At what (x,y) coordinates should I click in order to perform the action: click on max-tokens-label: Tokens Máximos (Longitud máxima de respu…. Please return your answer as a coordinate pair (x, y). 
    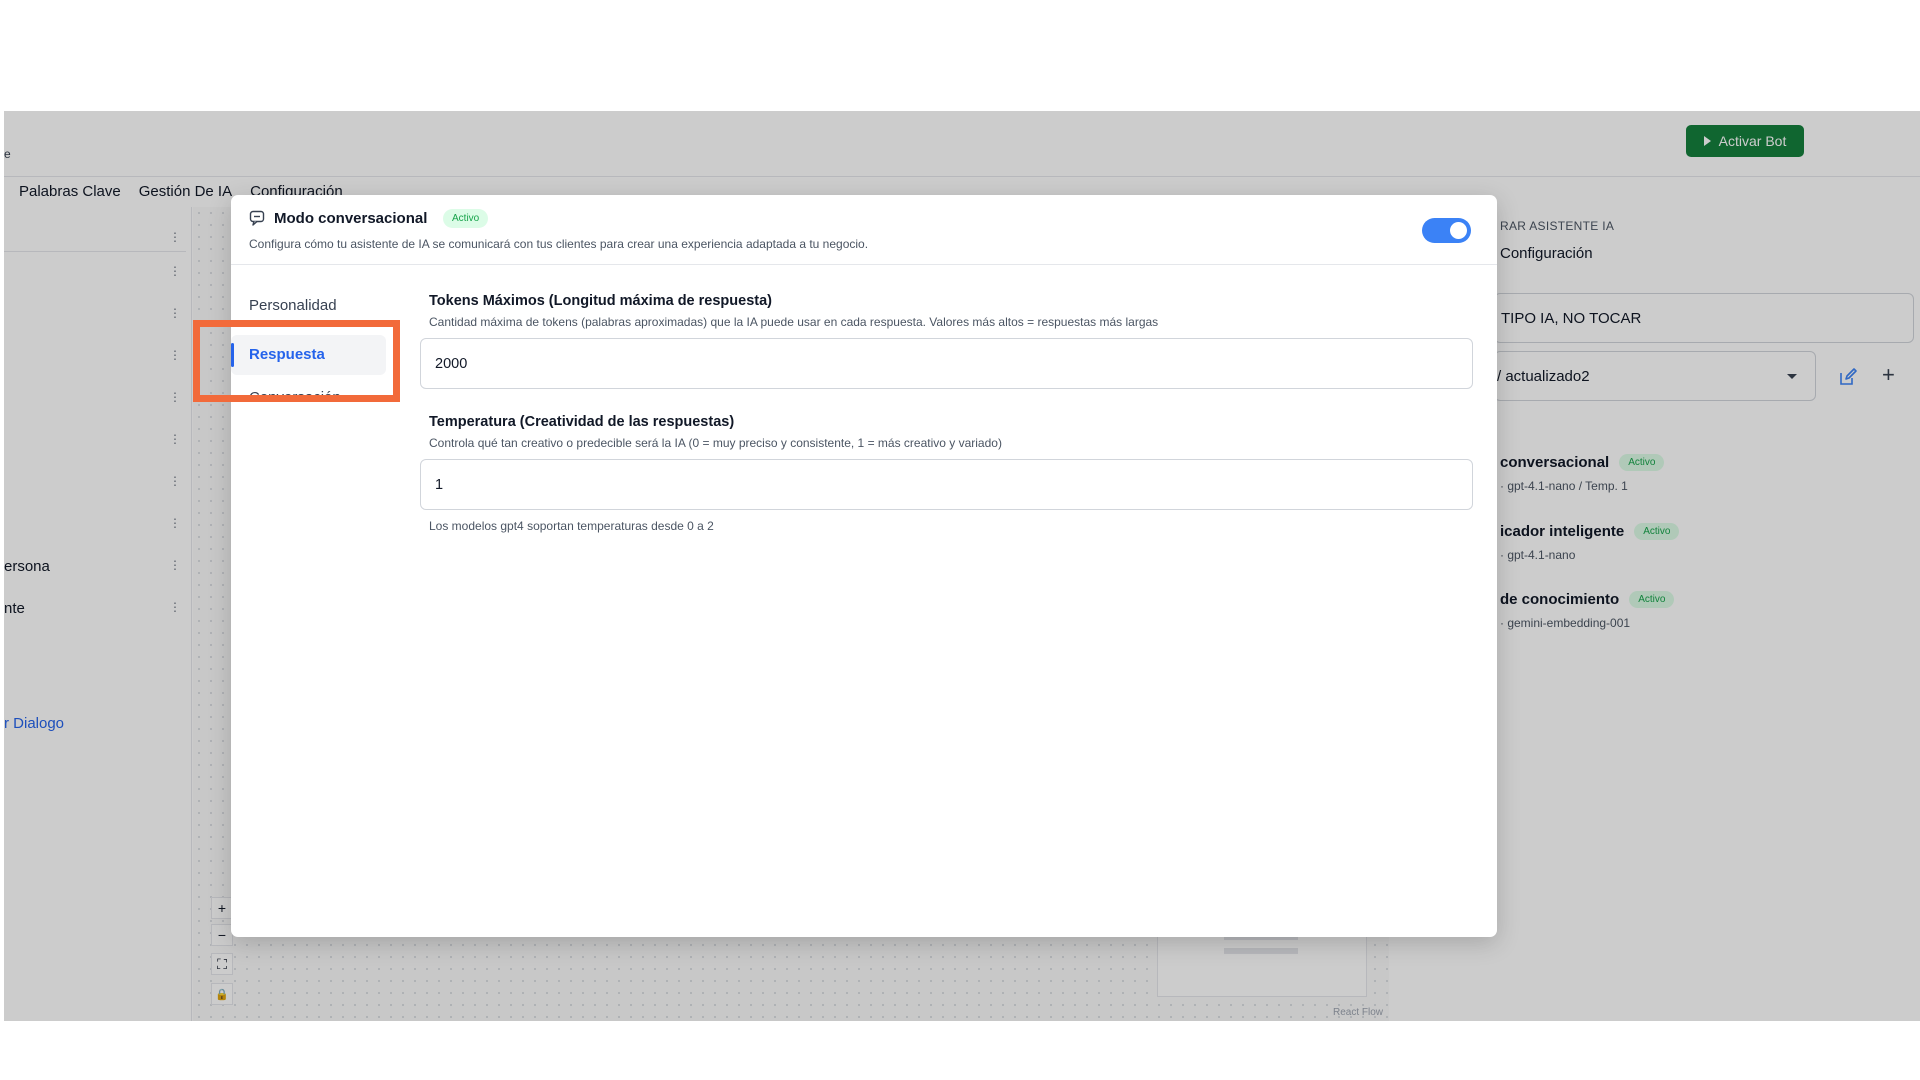
    Looking at the image, I should click on (600, 301).